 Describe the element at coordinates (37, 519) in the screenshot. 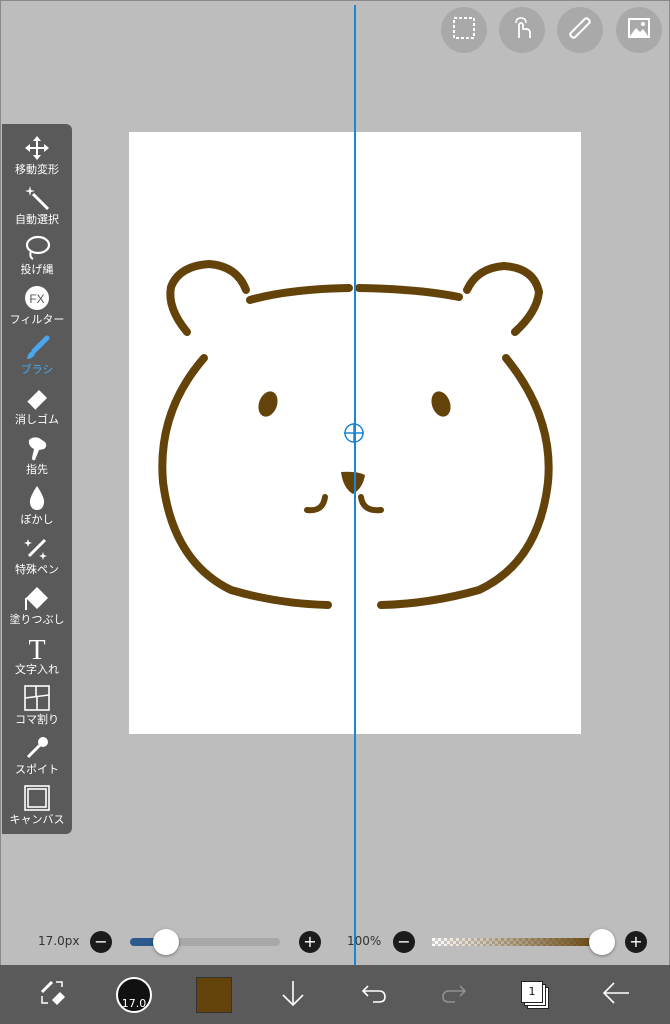

I see `tool-label: ぼかし` at that location.